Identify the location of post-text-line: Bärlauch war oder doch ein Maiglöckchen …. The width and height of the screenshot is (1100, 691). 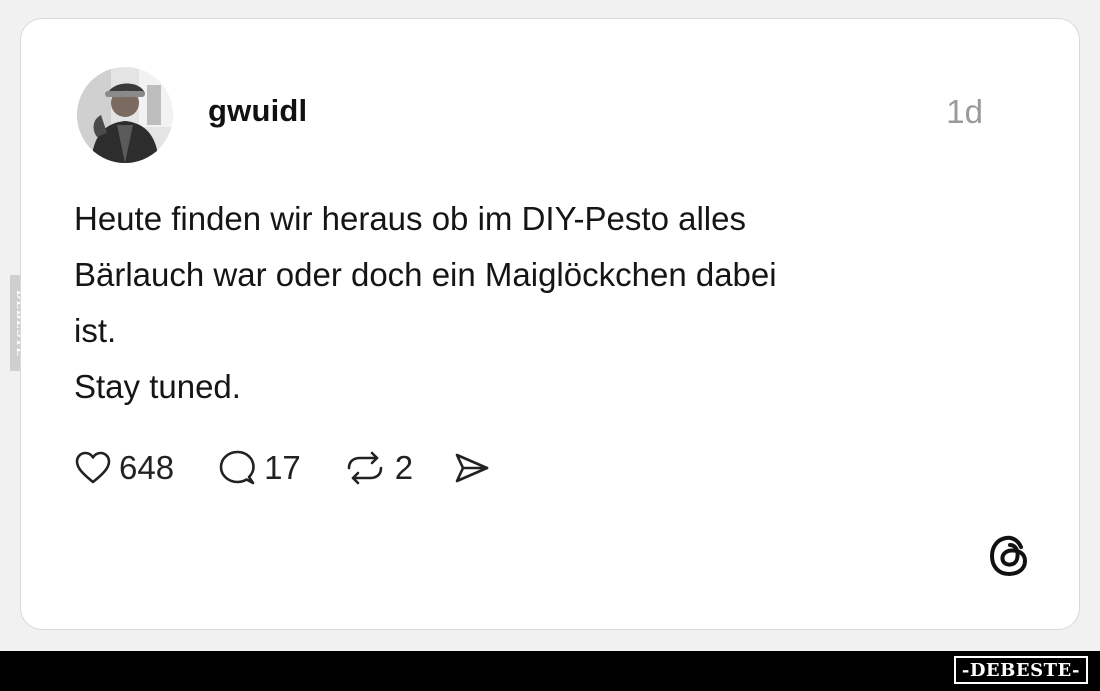
(425, 274).